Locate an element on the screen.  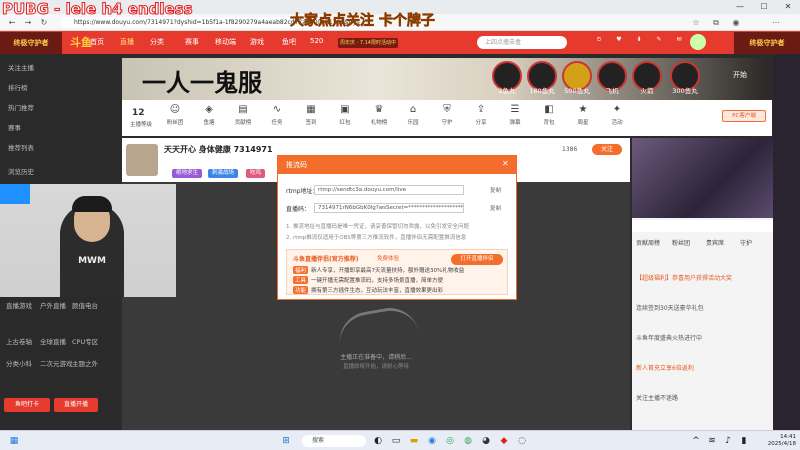
tab-weekly-rank: 贡献周榜 is located at coordinates (648, 242).